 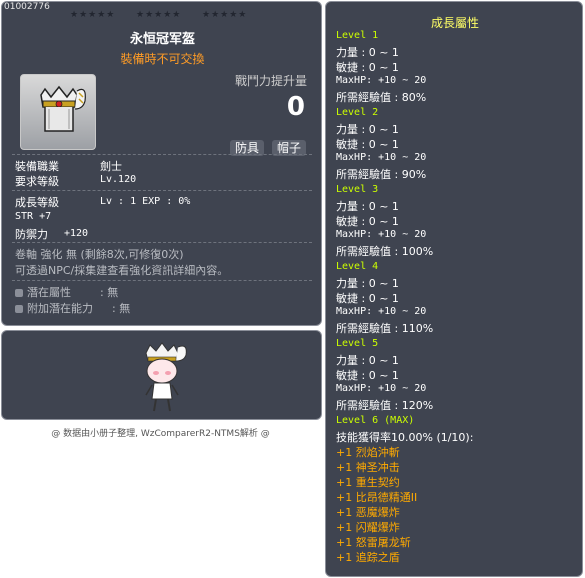 I want to click on growth-level-max-label: Level 6 (MAX), so click(x=375, y=420).